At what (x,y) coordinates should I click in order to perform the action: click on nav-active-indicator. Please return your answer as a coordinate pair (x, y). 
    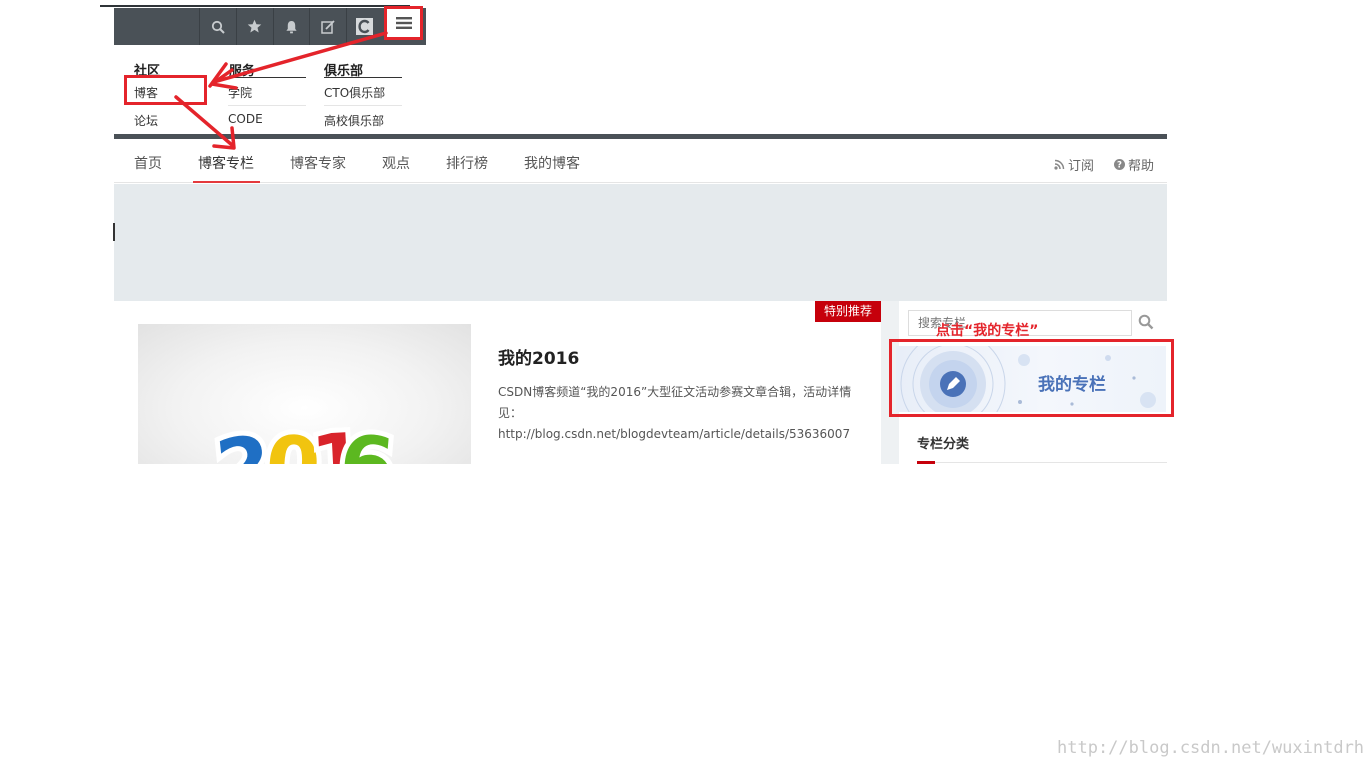
    Looking at the image, I should click on (226, 182).